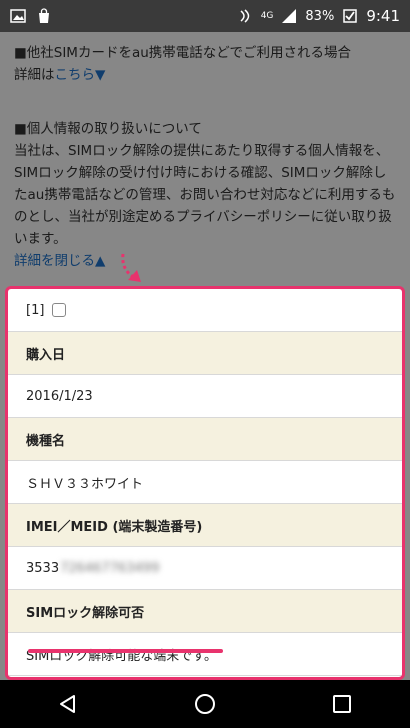 The image size is (410, 728). What do you see at coordinates (383, 16) in the screenshot?
I see `clock: 9:41` at bounding box center [383, 16].